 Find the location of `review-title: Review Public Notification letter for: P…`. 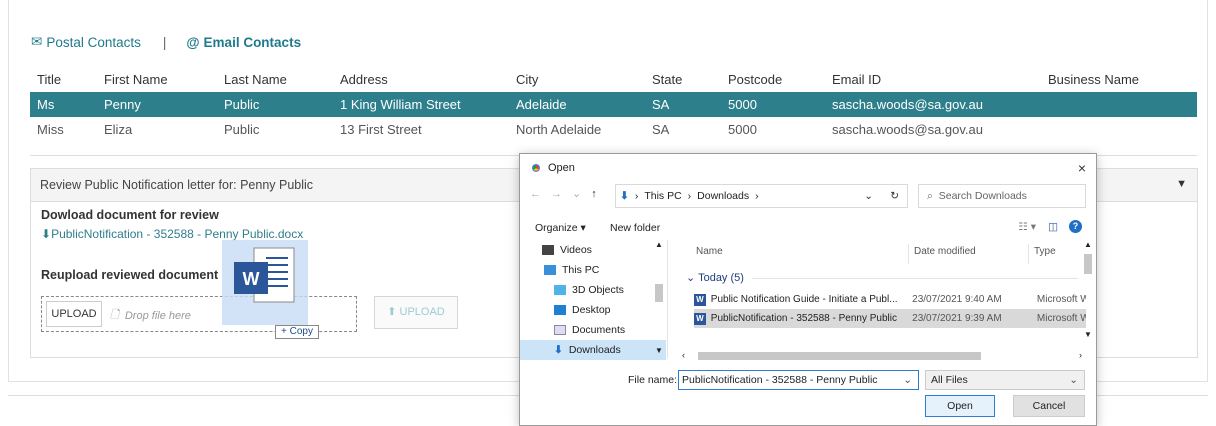

review-title: Review Public Notification letter for: P… is located at coordinates (177, 185).